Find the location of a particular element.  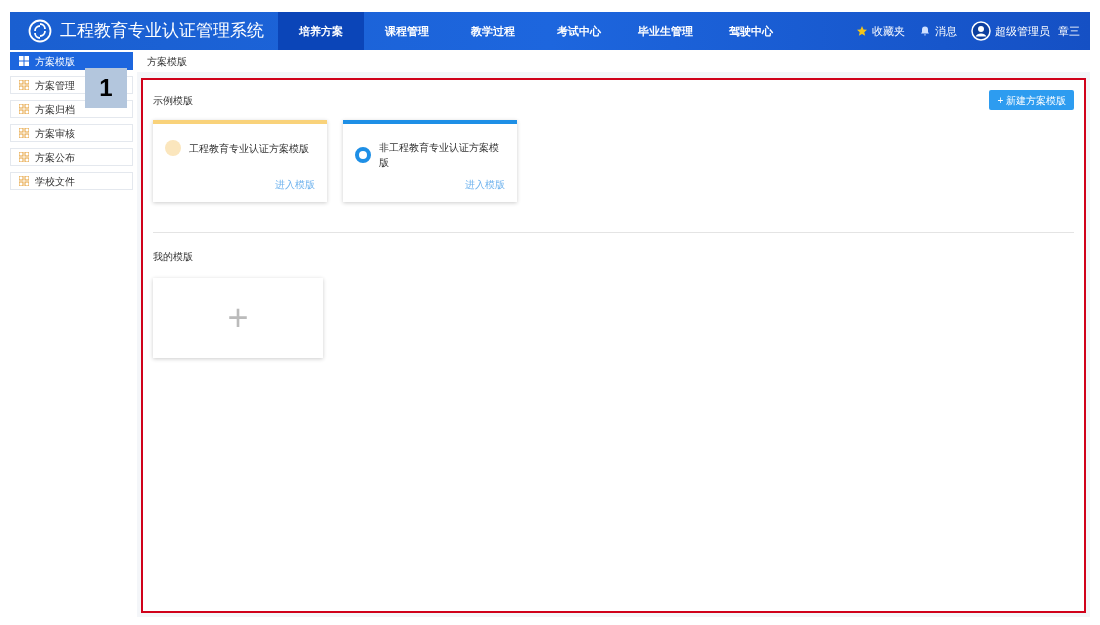

nav-tab: 驾驶中心 is located at coordinates (751, 31).